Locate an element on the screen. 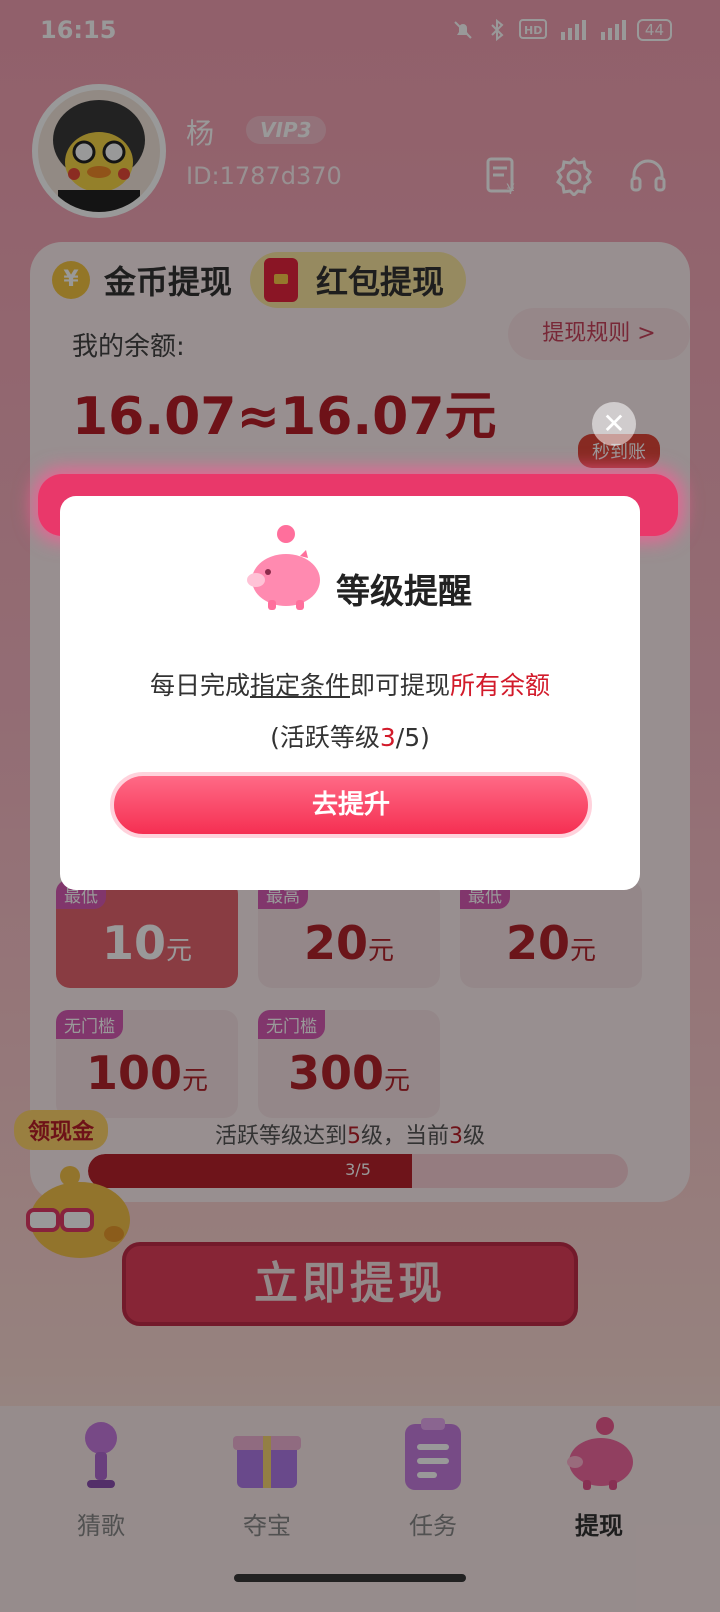 The image size is (720, 1612). piggy-bank-icon is located at coordinates (283, 567).